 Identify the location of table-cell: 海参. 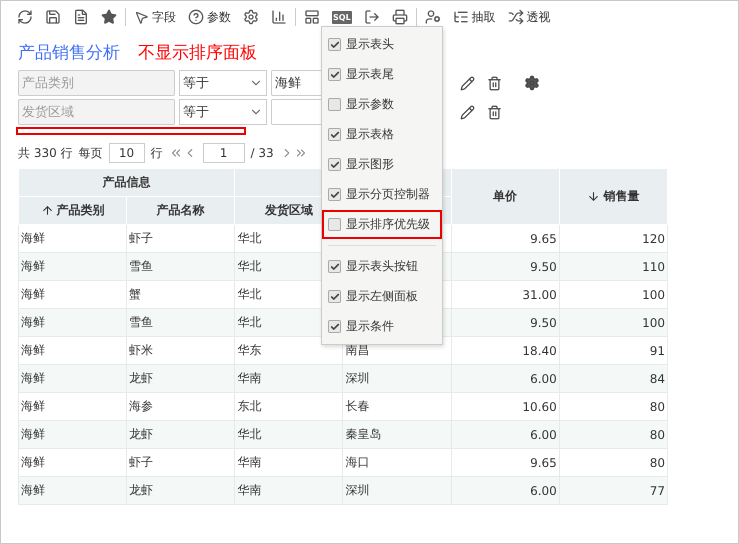
(180, 406).